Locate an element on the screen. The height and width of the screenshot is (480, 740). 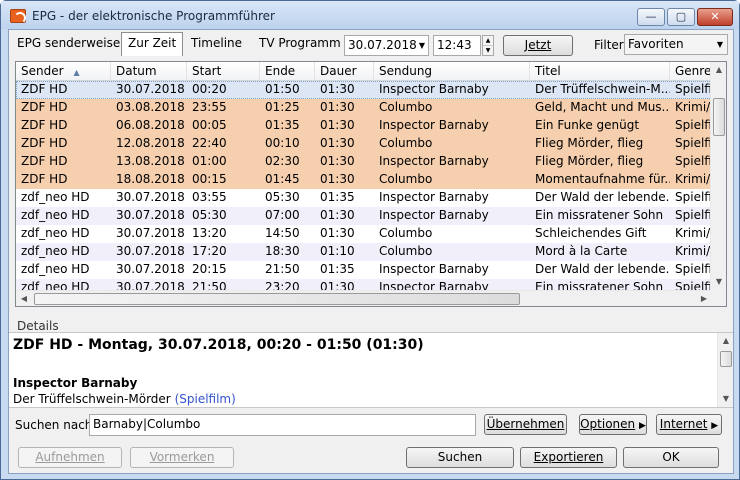
now-button: Jetzt is located at coordinates (538, 45).